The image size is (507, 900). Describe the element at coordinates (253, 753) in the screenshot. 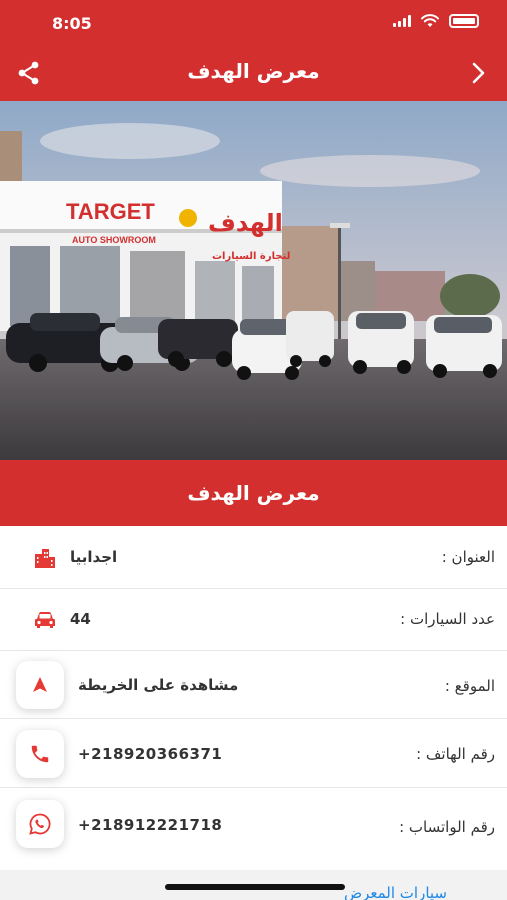

I see `row-phone: رقم الهاتف : +218920366371` at that location.